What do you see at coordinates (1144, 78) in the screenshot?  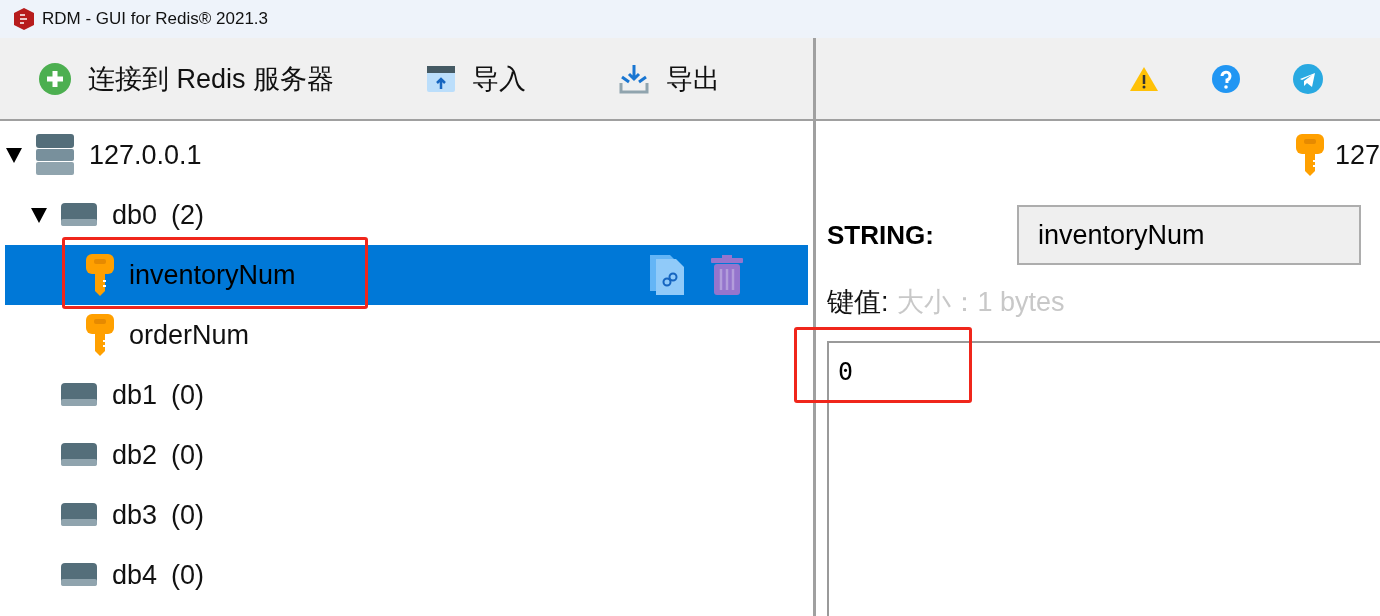 I see `warning-button` at bounding box center [1144, 78].